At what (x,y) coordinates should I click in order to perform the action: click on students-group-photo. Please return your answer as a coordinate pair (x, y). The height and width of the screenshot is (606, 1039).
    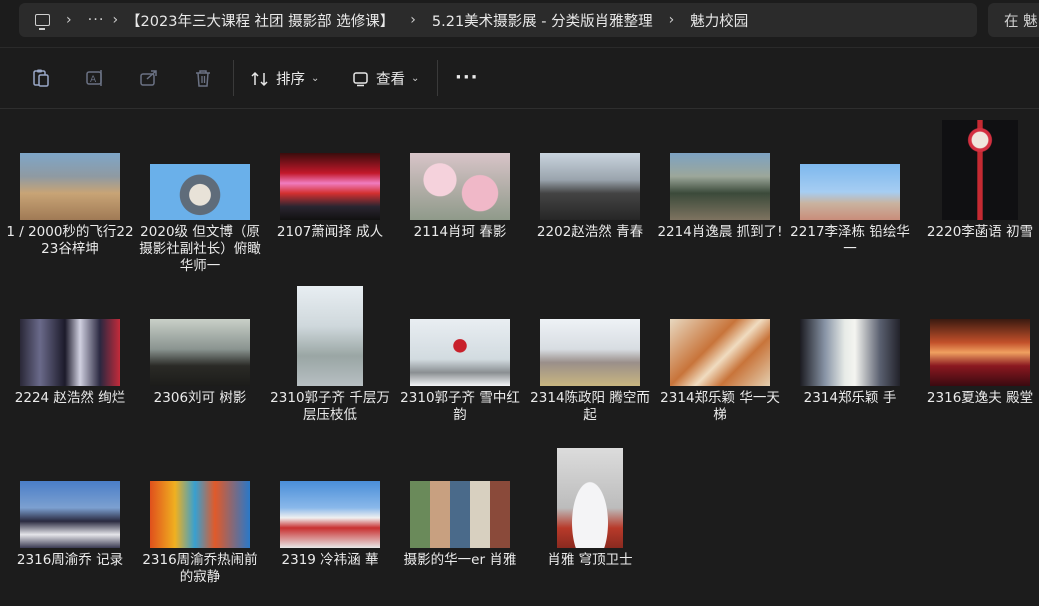
    Looking at the image, I should click on (70, 514).